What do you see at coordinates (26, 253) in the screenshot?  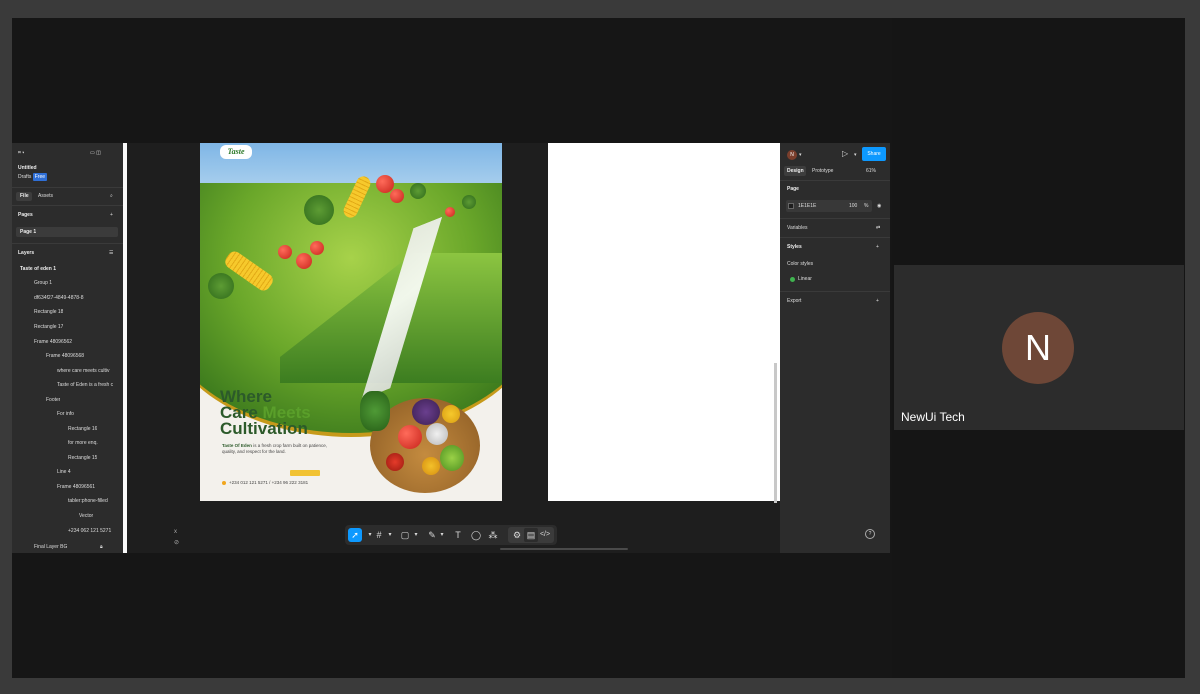 I see `layers-header: Layers` at bounding box center [26, 253].